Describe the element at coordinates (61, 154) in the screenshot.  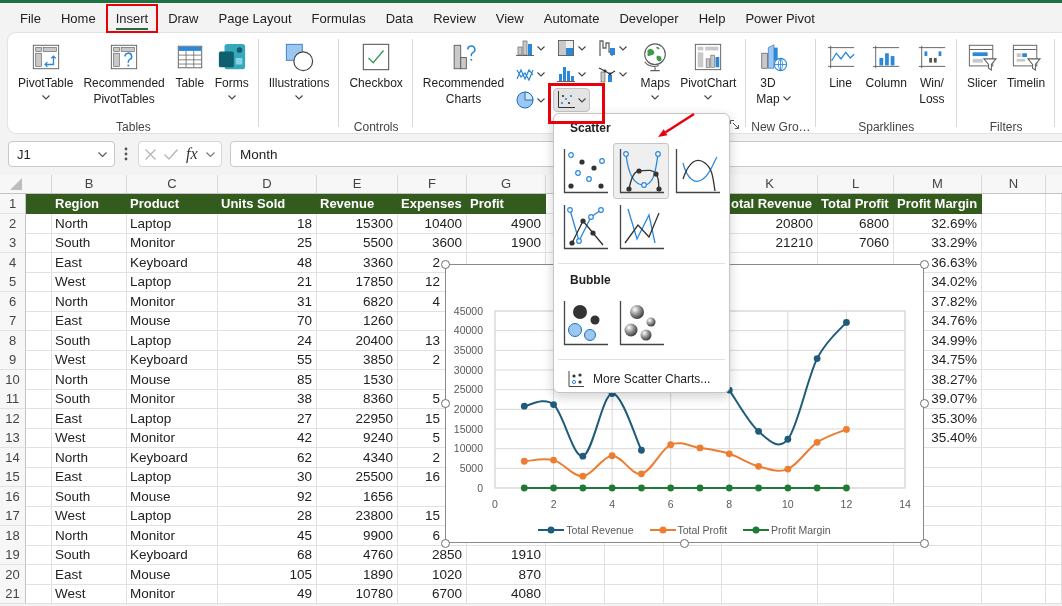
I see `name-box: J1` at that location.